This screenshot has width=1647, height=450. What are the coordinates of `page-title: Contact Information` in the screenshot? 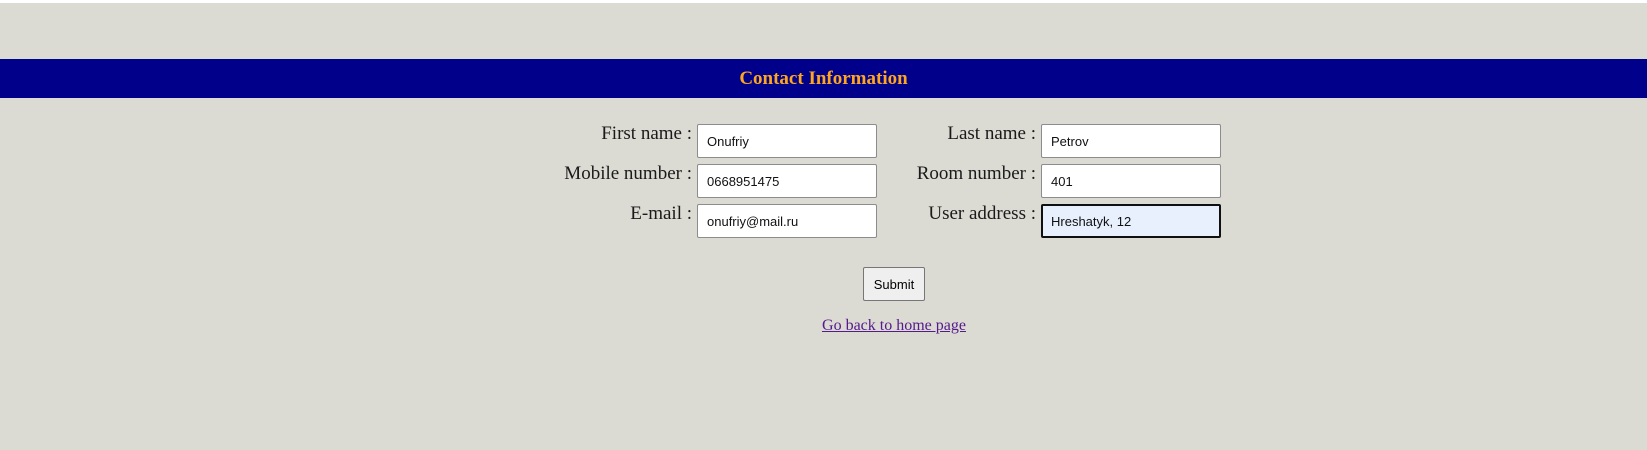 It's located at (823, 78).